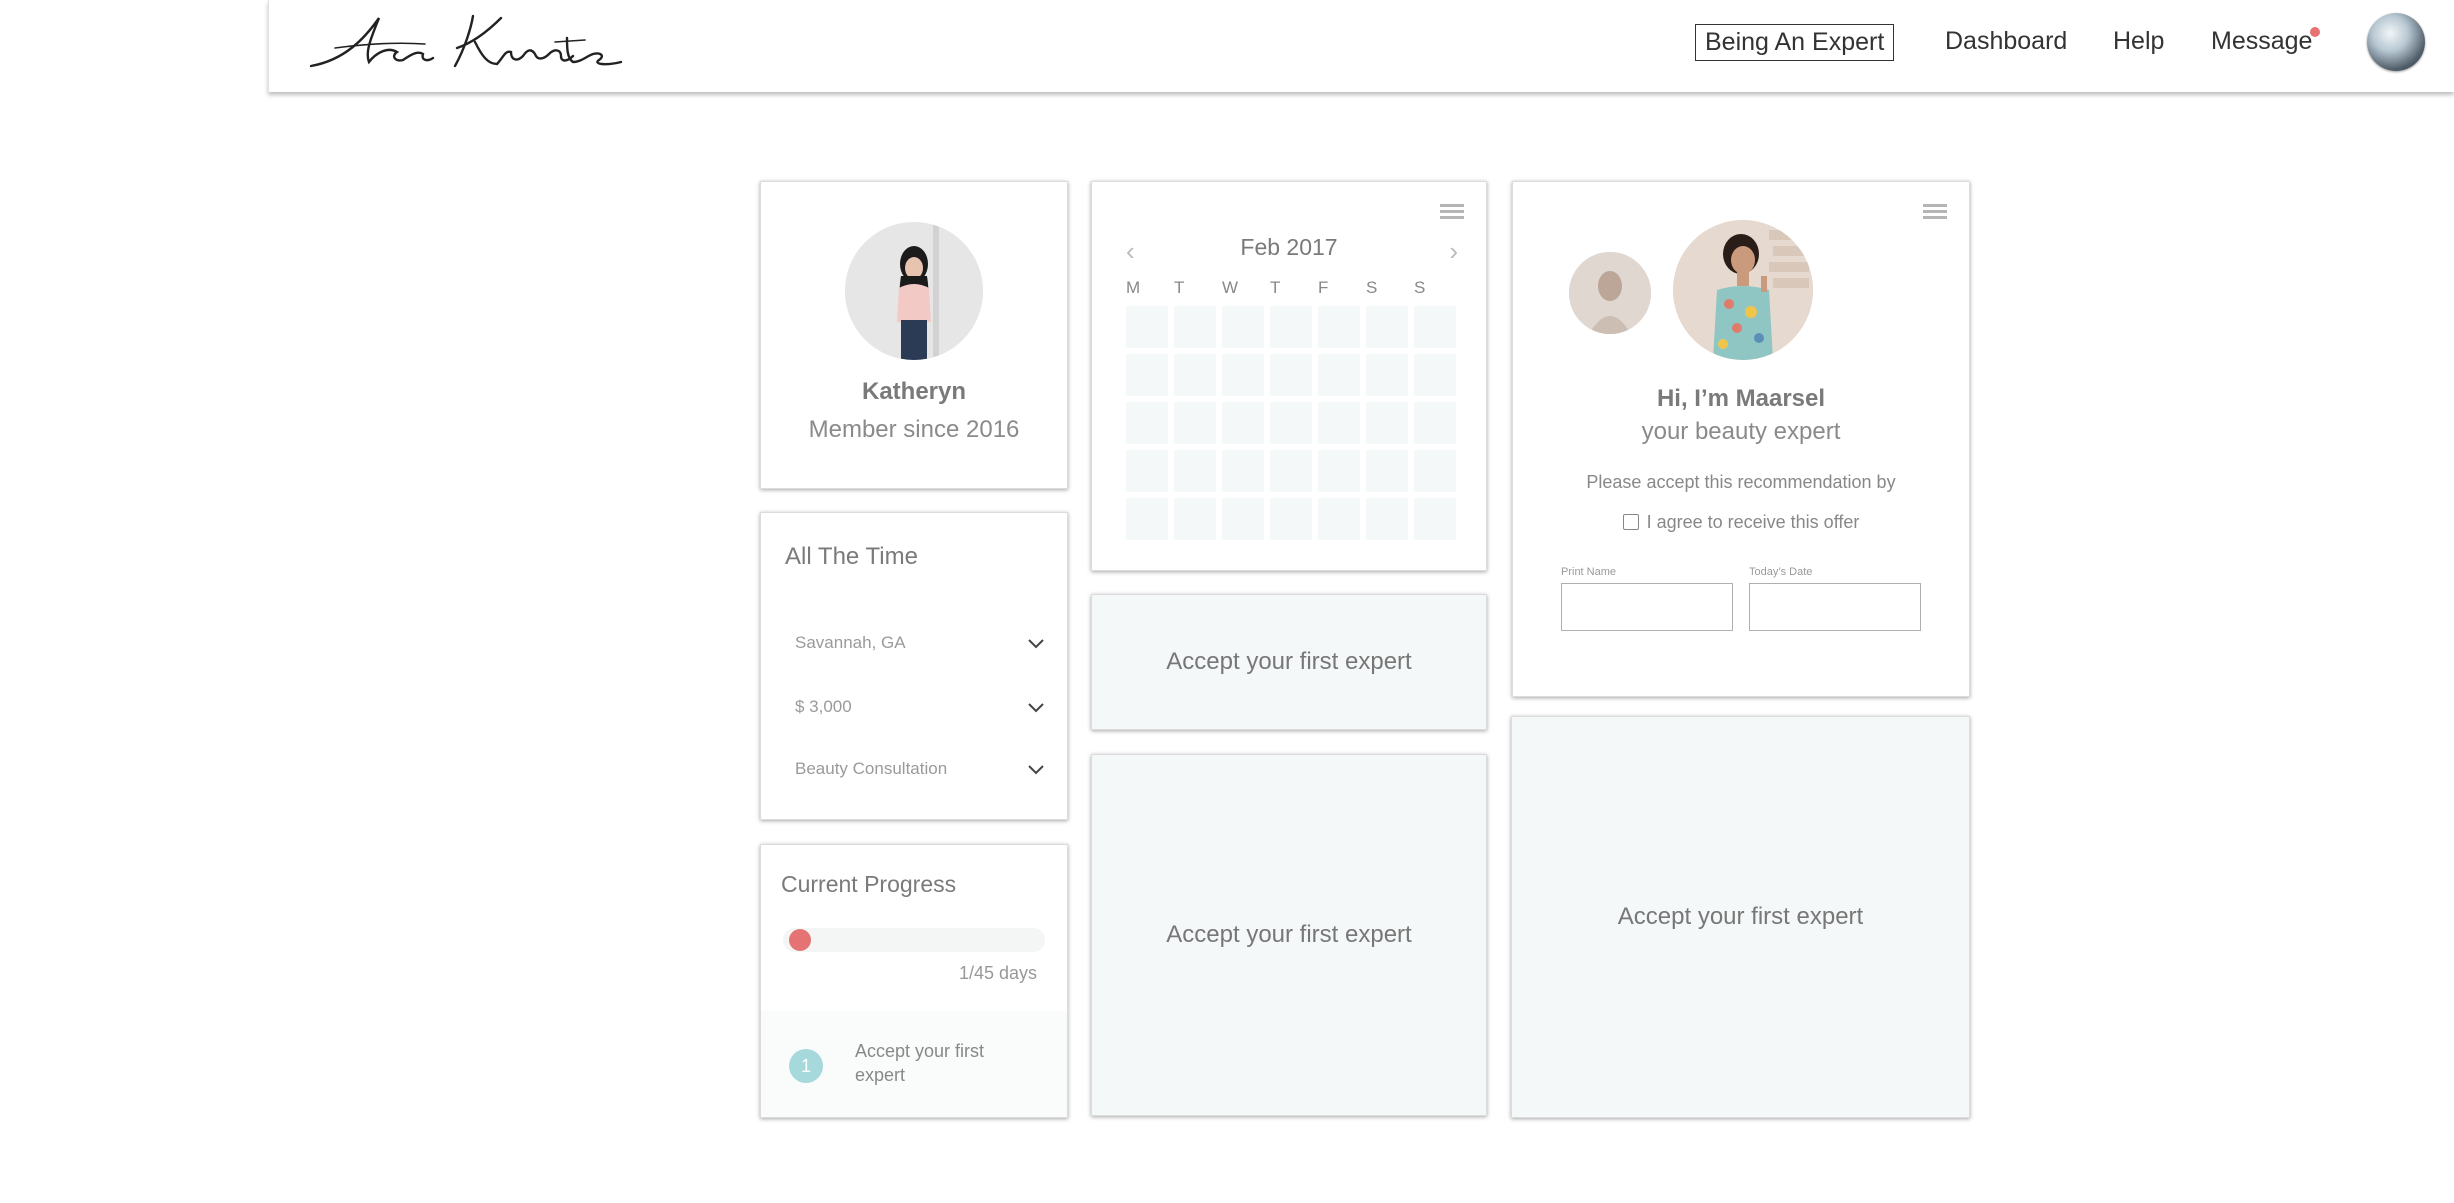 This screenshot has width=2454, height=1203. I want to click on progress-title: Current Progress, so click(869, 884).